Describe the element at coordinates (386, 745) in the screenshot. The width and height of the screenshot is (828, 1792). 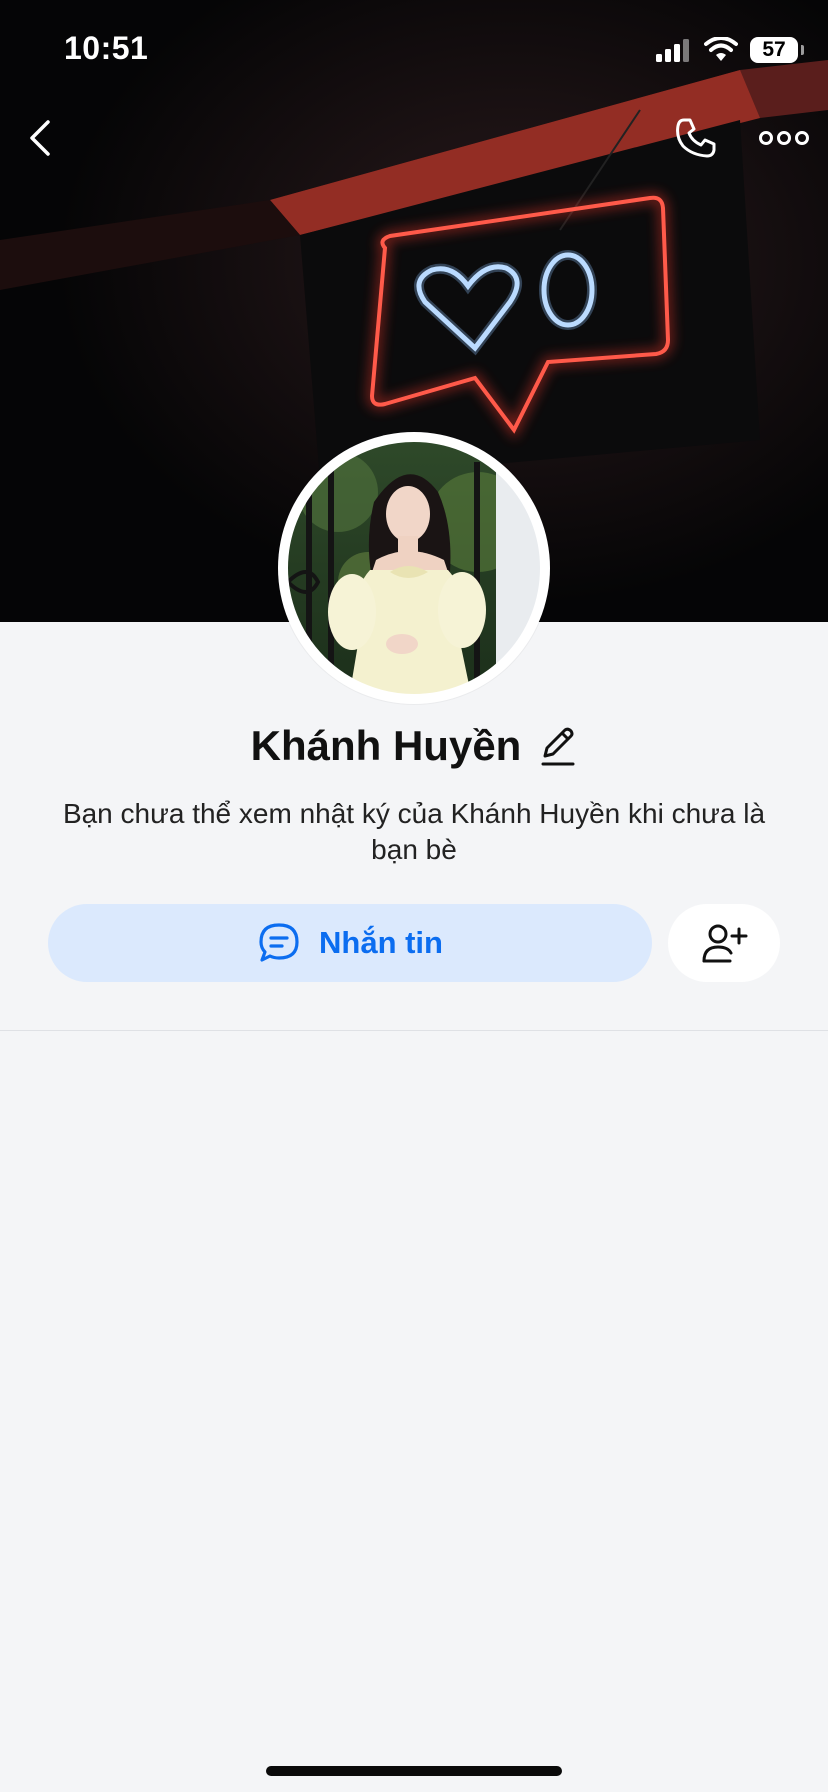
I see `profile-name: Khánh Huyền` at that location.